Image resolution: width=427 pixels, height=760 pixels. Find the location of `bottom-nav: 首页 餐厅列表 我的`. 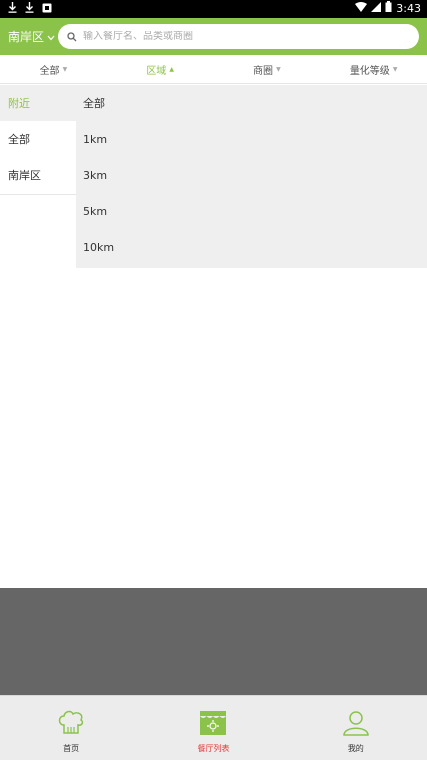

bottom-nav: 首页 餐厅列表 我的 is located at coordinates (213, 727).